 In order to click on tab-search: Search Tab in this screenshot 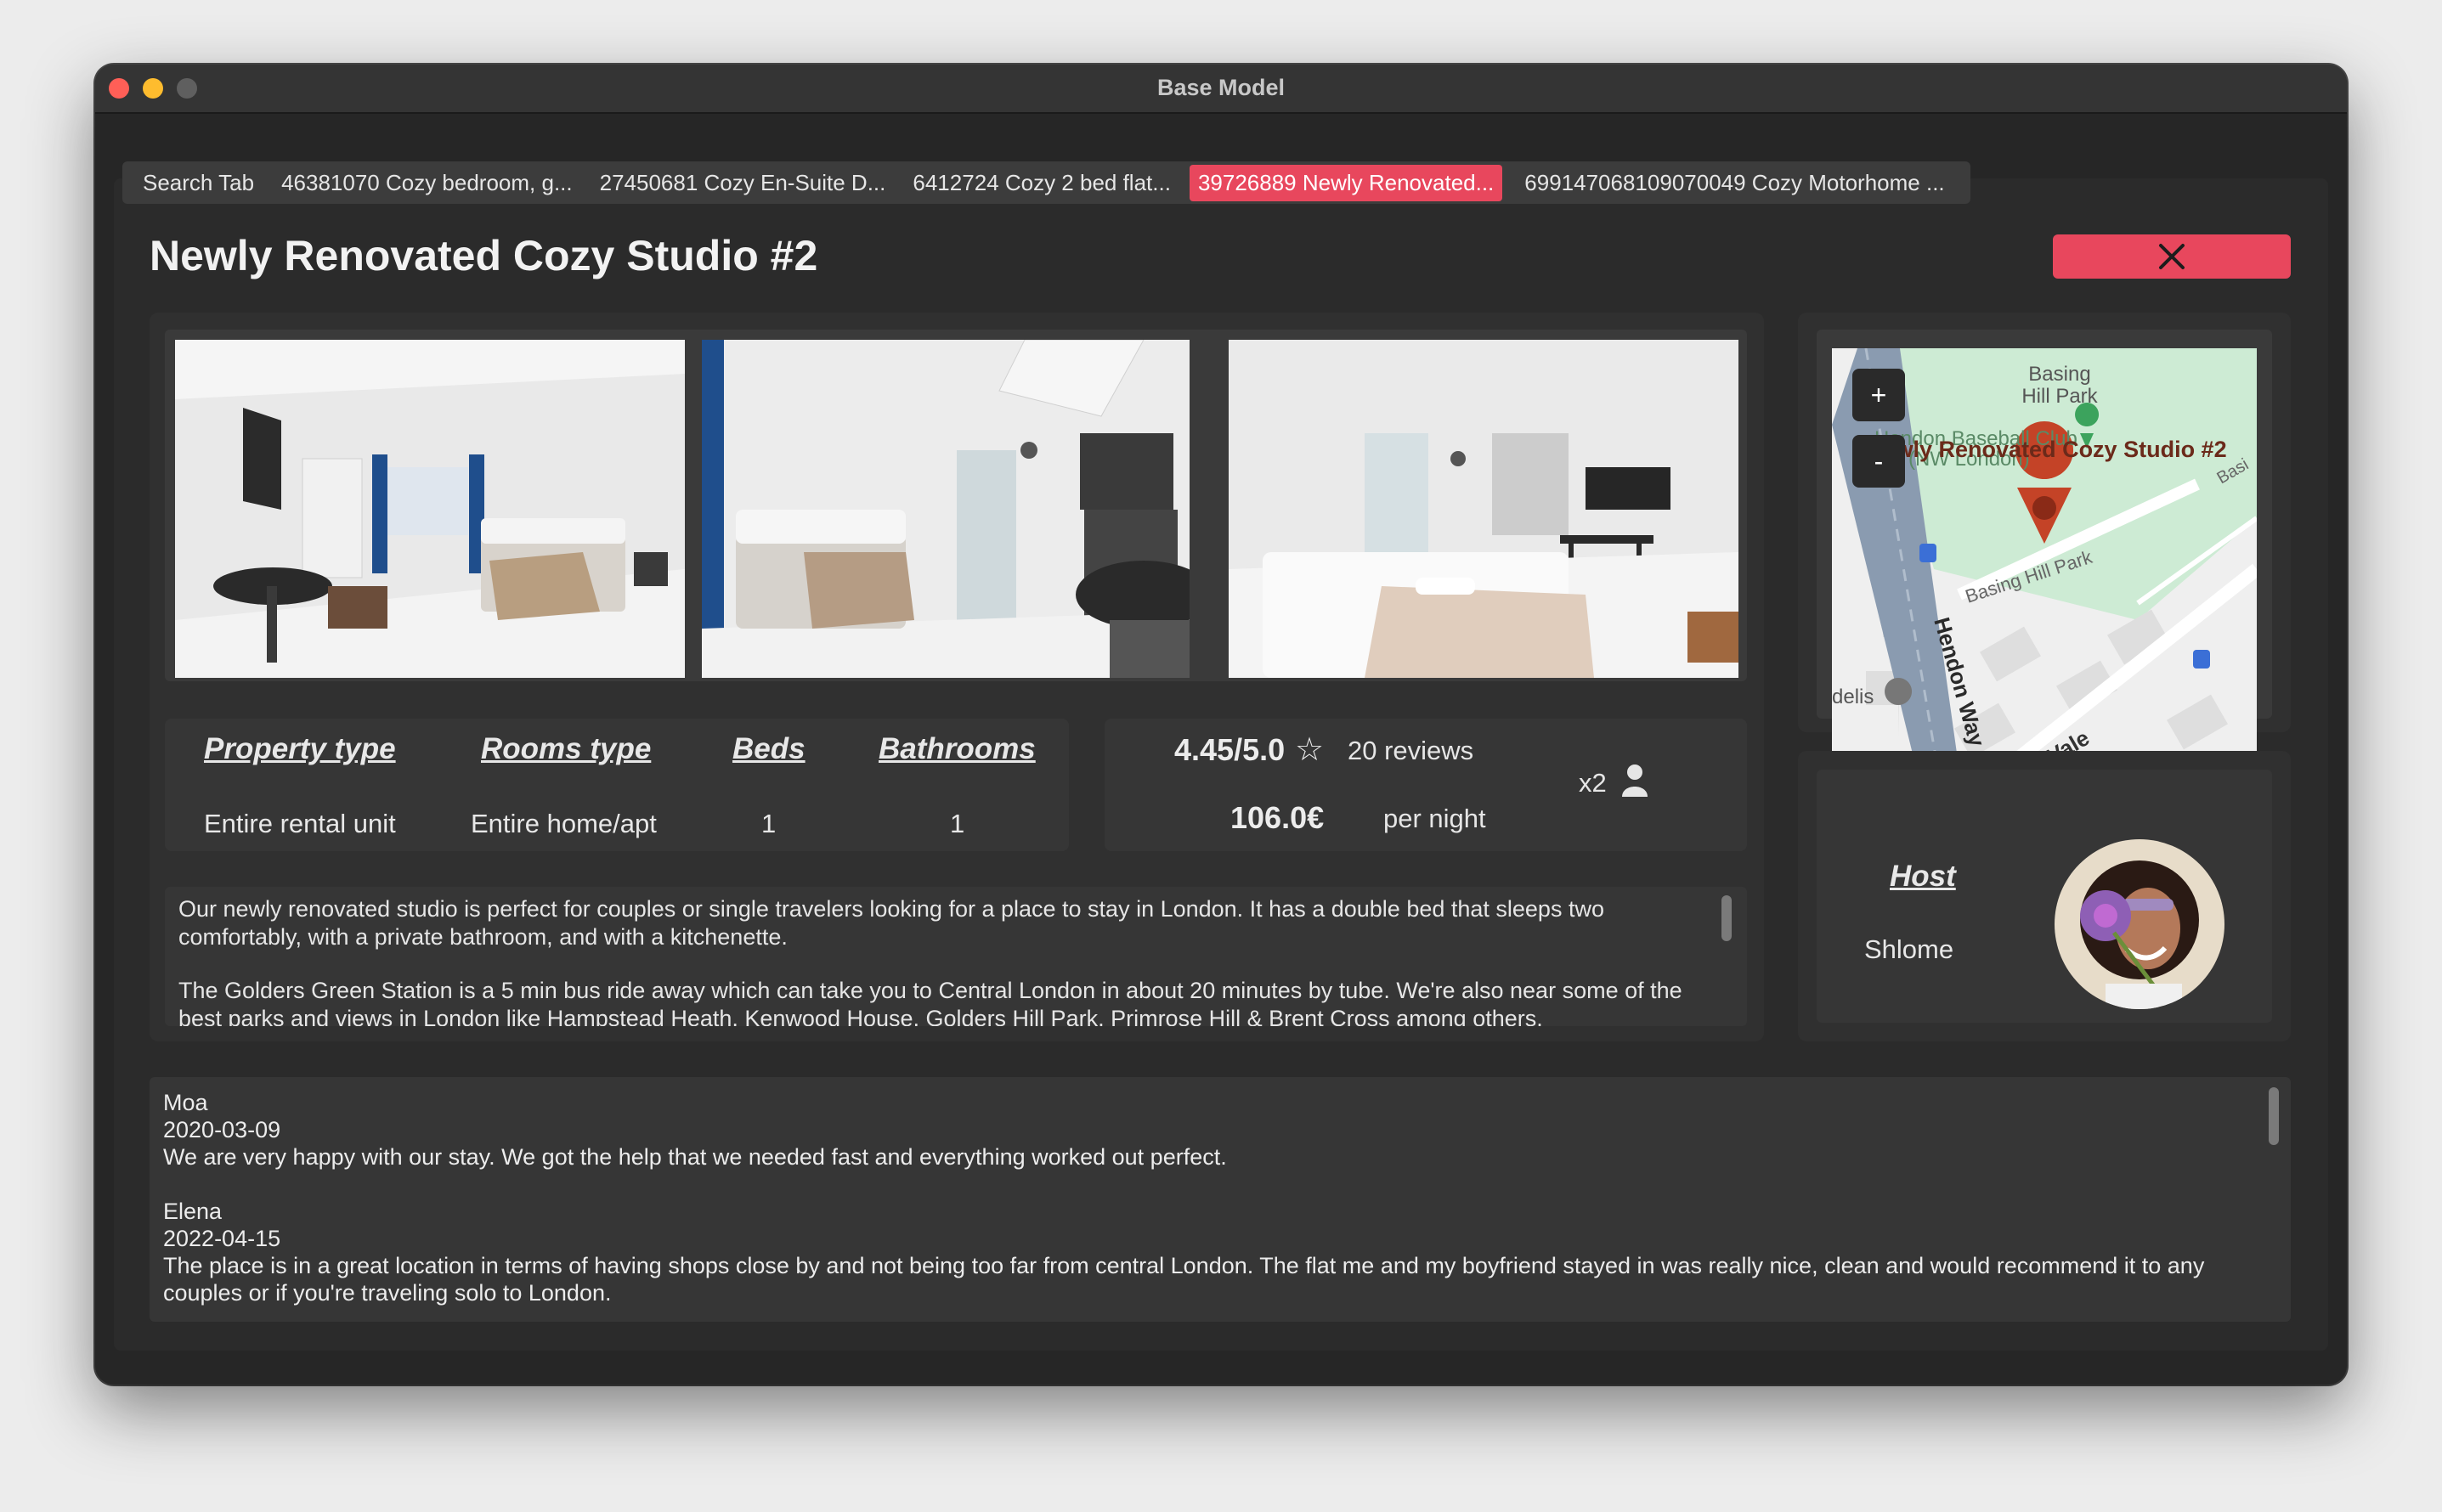, I will do `click(198, 183)`.